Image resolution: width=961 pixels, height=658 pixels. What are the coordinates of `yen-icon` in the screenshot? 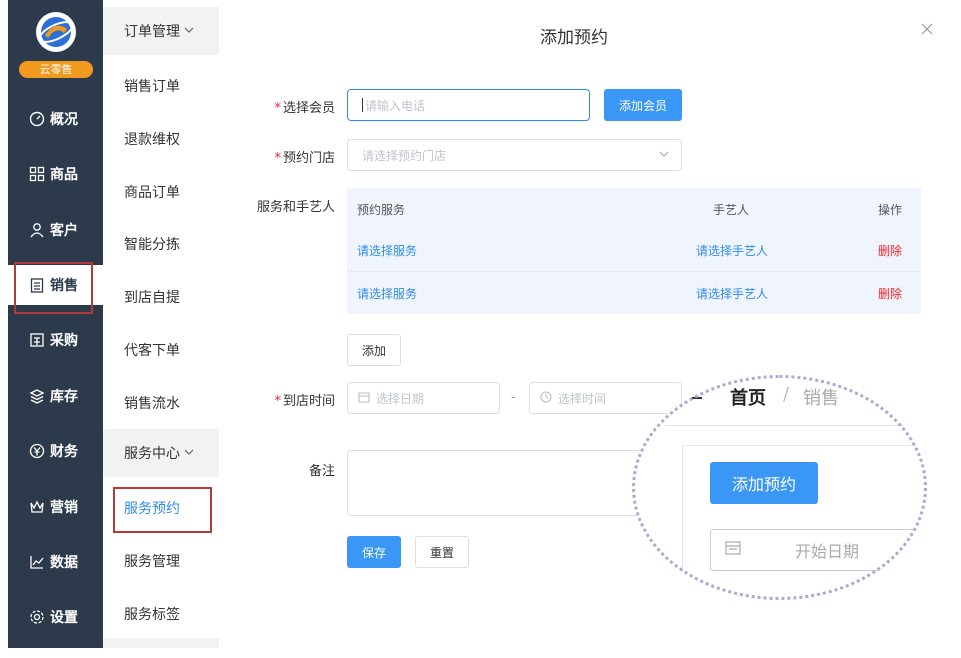 It's located at (37, 451).